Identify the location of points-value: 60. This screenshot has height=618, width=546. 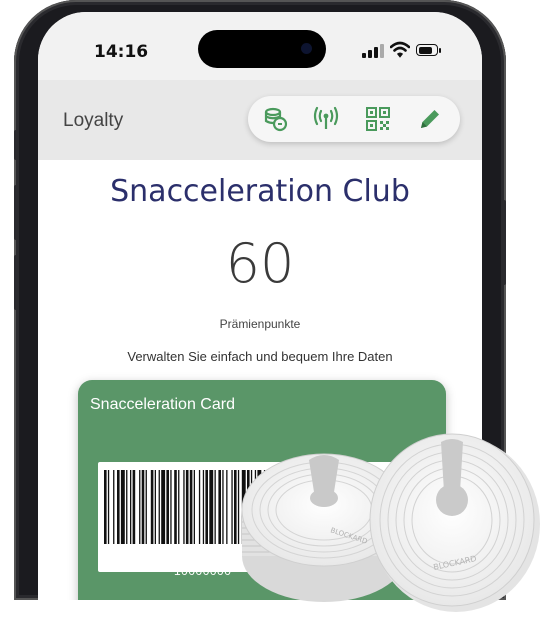
(260, 263).